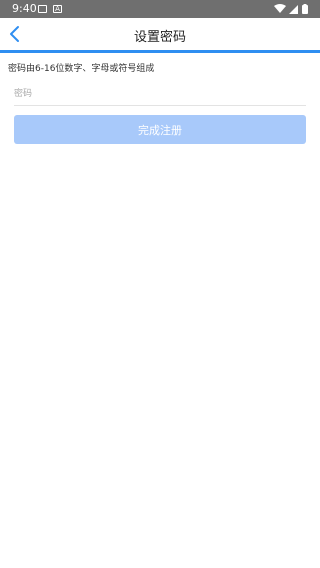  I want to click on password-input, so click(160, 94).